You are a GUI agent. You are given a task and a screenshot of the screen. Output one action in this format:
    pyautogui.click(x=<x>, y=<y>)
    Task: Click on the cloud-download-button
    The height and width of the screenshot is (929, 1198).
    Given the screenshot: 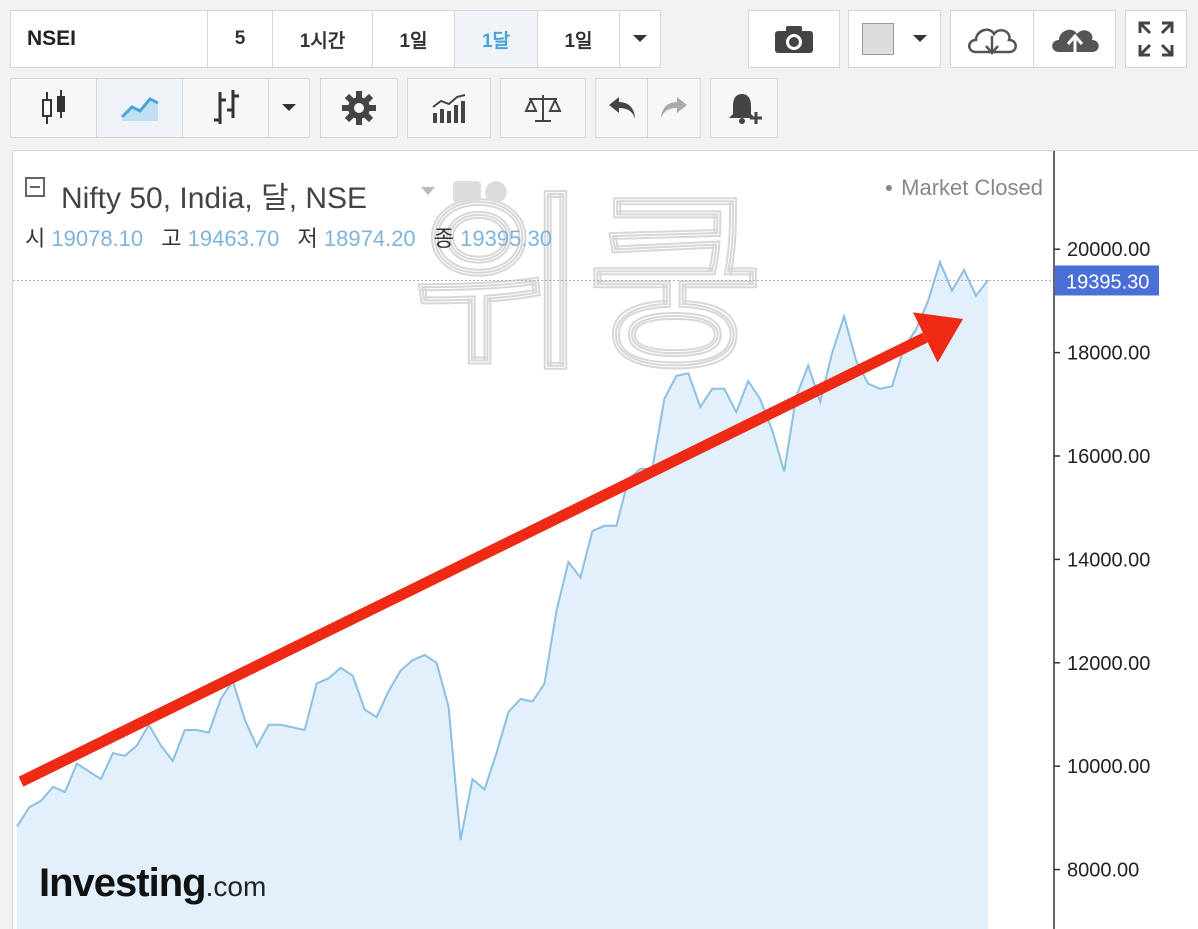 What is the action you would take?
    pyautogui.click(x=992, y=39)
    